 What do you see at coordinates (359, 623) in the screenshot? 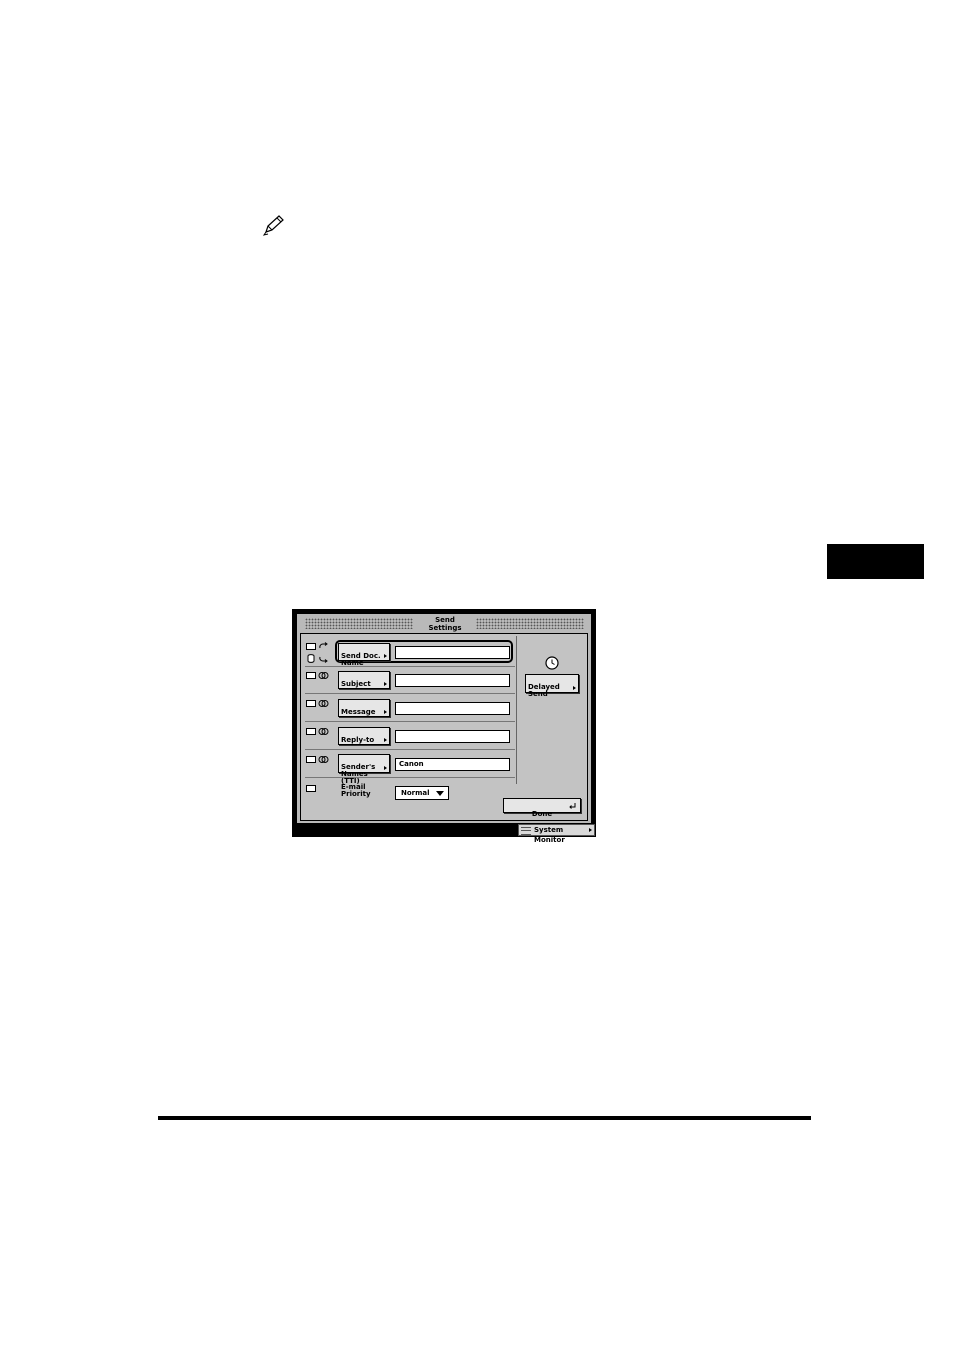
I see `title-pattern-left` at bounding box center [359, 623].